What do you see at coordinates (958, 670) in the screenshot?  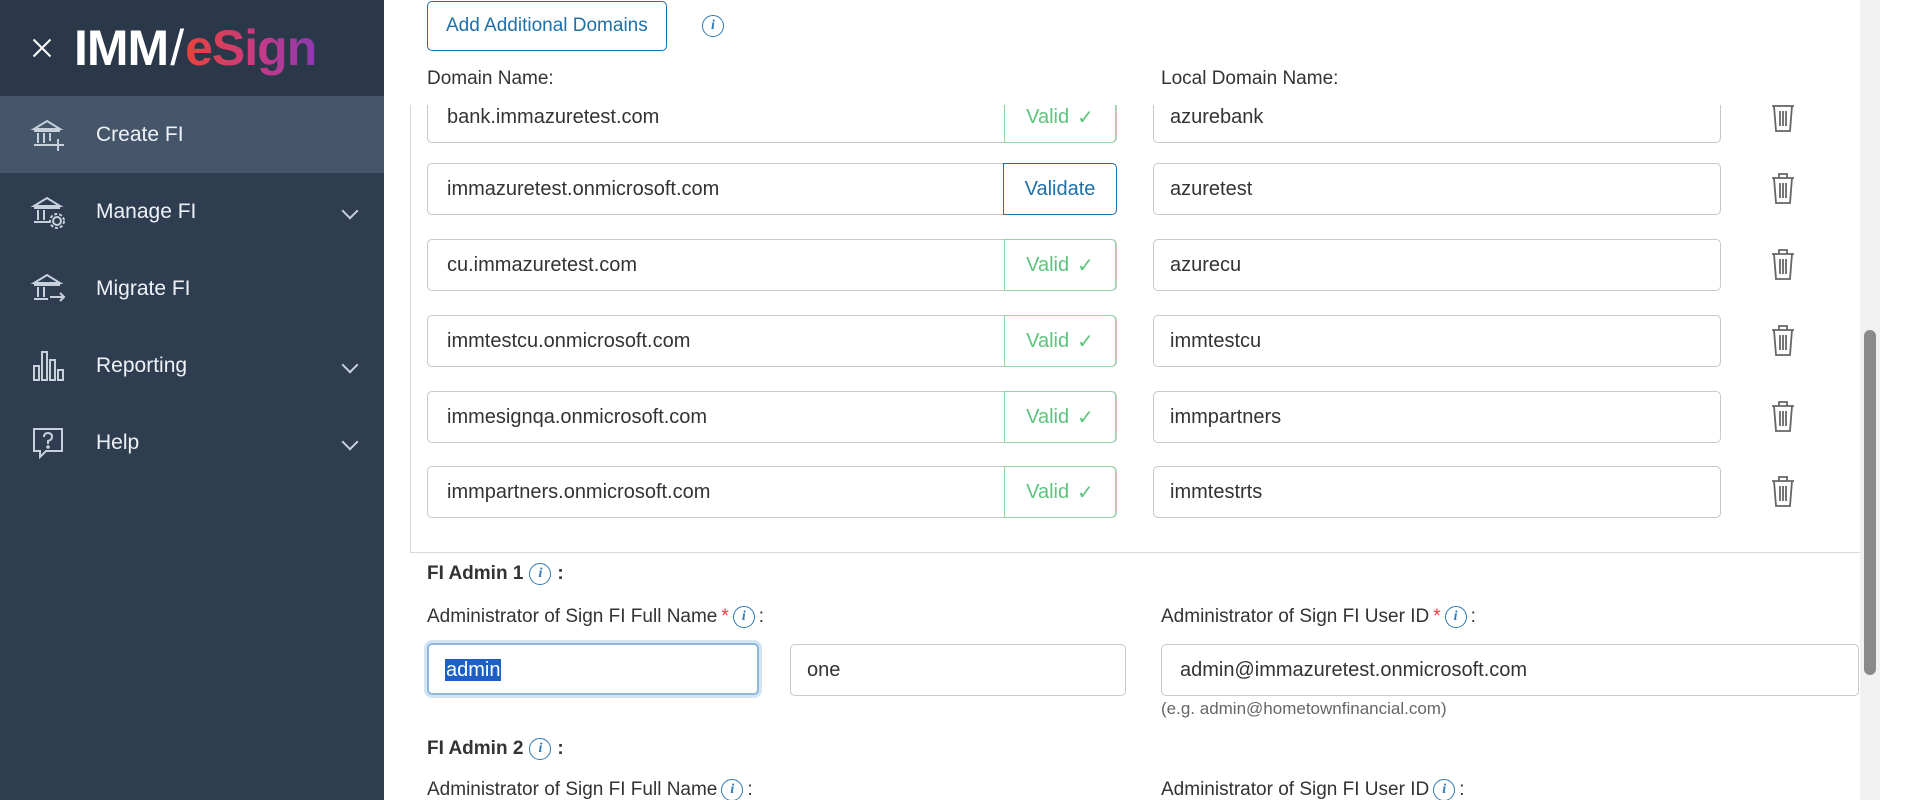 I see `last-name-input: one` at bounding box center [958, 670].